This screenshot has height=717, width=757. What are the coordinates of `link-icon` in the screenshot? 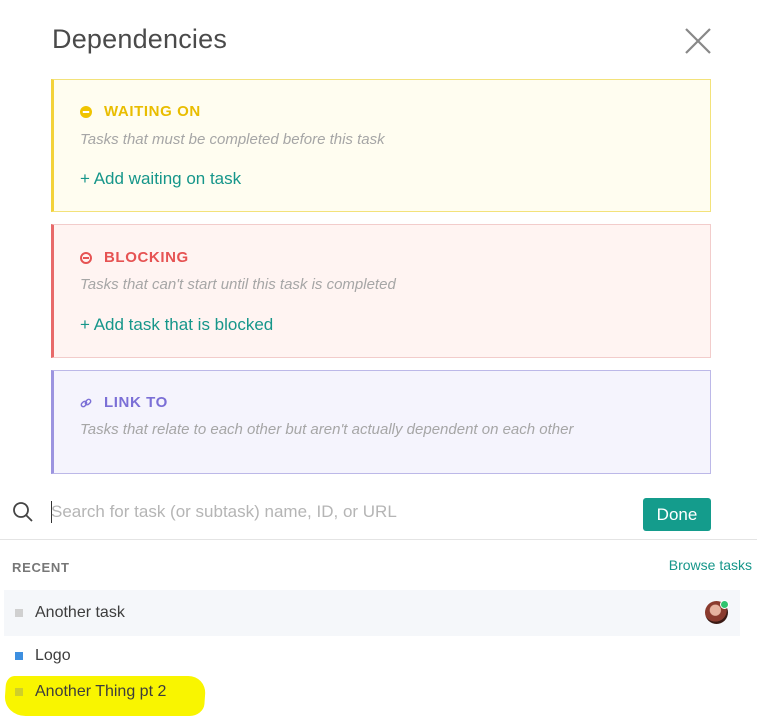 It's located at (86, 402).